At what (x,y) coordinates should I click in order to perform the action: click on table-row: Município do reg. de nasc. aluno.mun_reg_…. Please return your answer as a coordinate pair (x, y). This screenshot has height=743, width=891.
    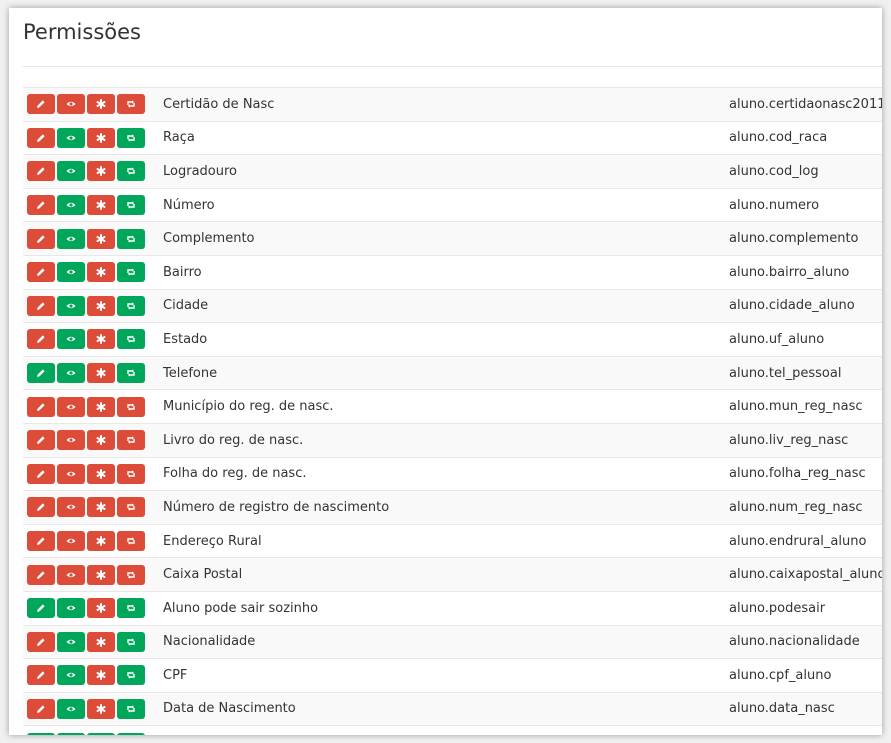
    Looking at the image, I should click on (452, 406).